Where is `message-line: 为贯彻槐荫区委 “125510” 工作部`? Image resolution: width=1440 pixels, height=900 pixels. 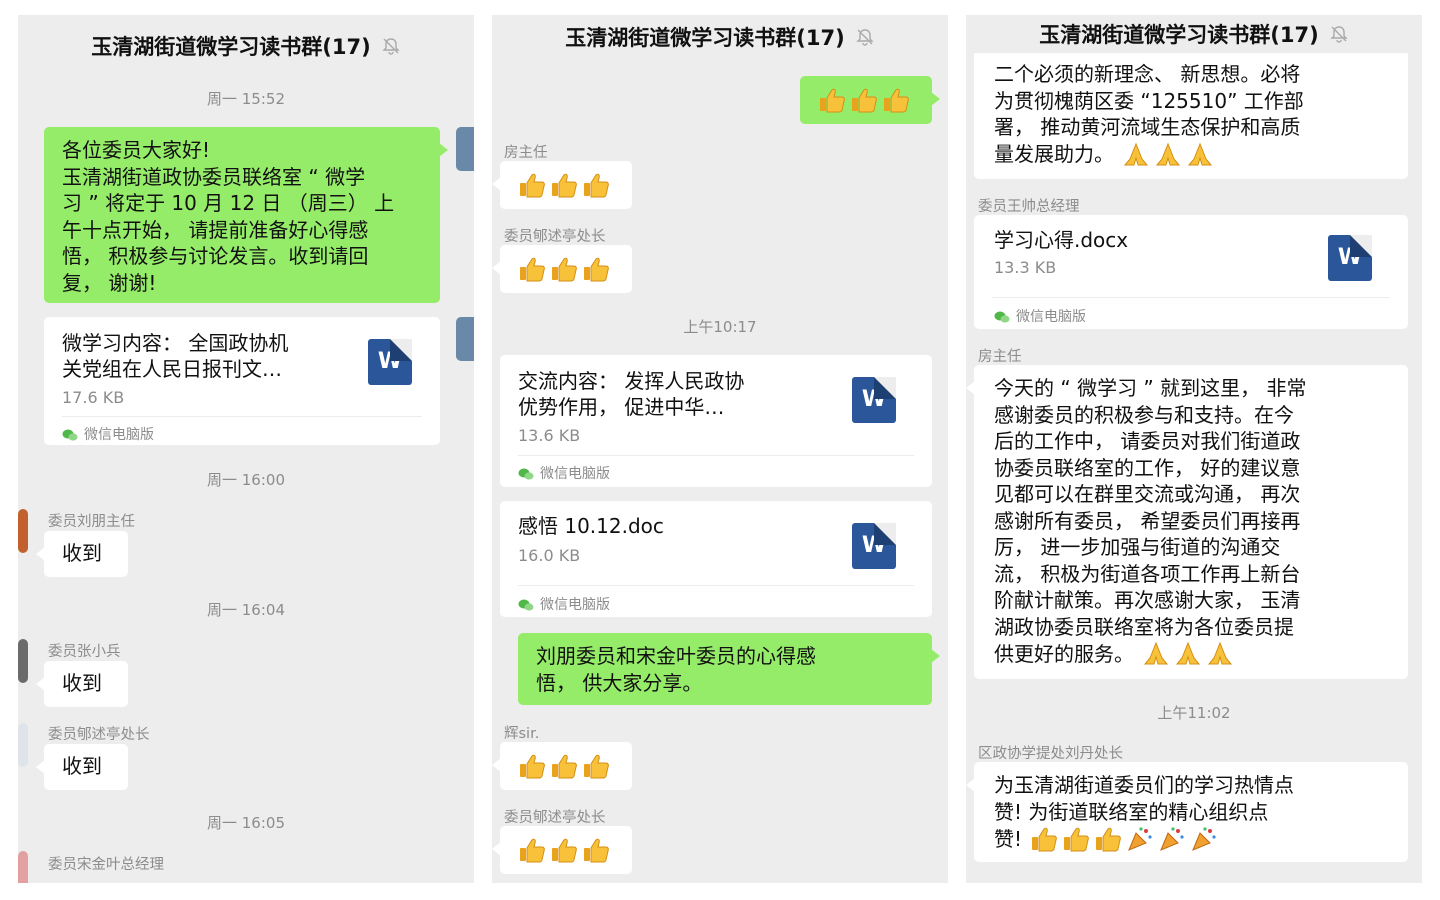
message-line: 为贯彻槐荫区委 “125510” 工作部 is located at coordinates (1149, 100).